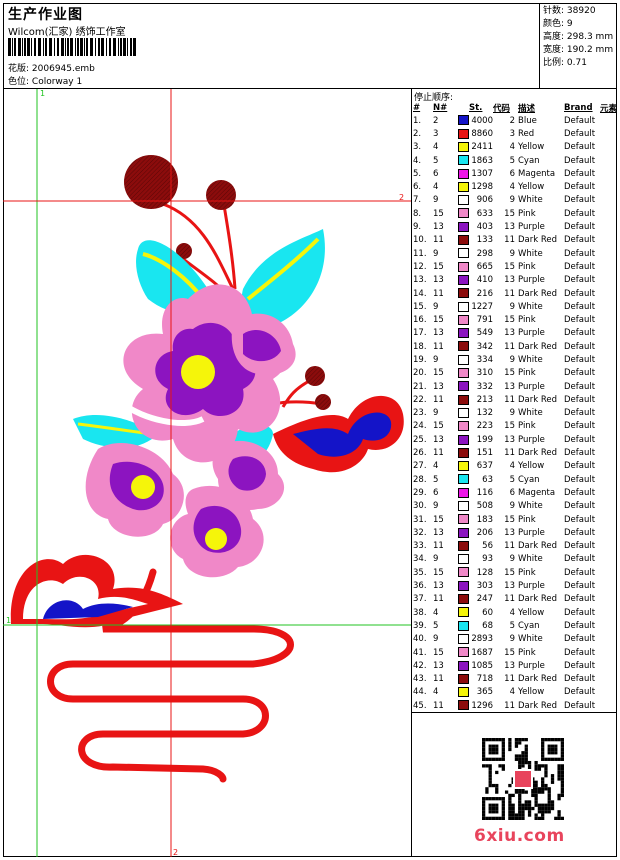 Image resolution: width=620 pixels, height=860 pixels. What do you see at coordinates (531, 386) in the screenshot?
I see `color-description: Purple` at bounding box center [531, 386].